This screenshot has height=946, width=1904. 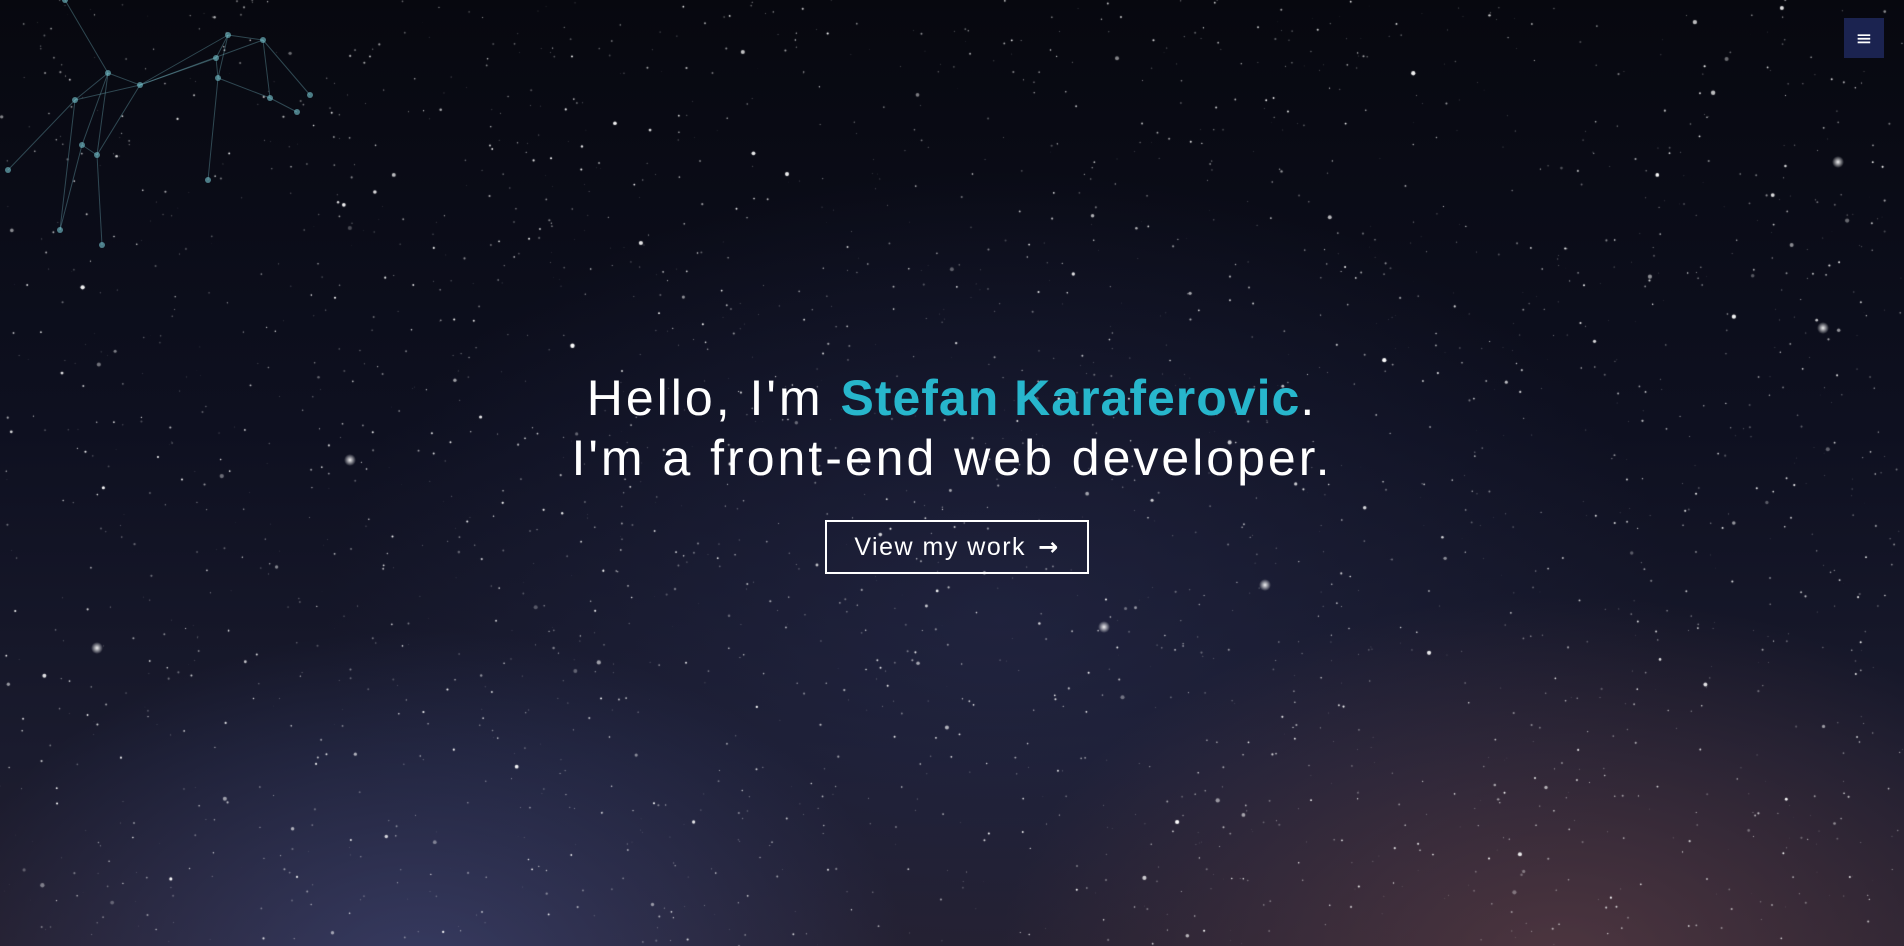 What do you see at coordinates (952, 458) in the screenshot?
I see `tagline-text: I'm a front-end web developer.` at bounding box center [952, 458].